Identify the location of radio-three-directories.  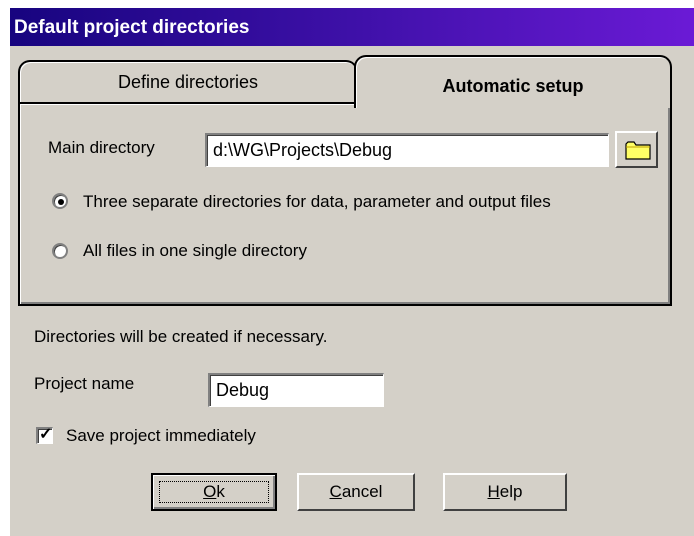
(60, 201).